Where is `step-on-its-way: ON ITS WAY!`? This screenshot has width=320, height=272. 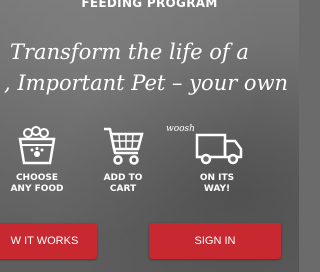 step-on-its-way: ON ITS WAY! is located at coordinates (217, 160).